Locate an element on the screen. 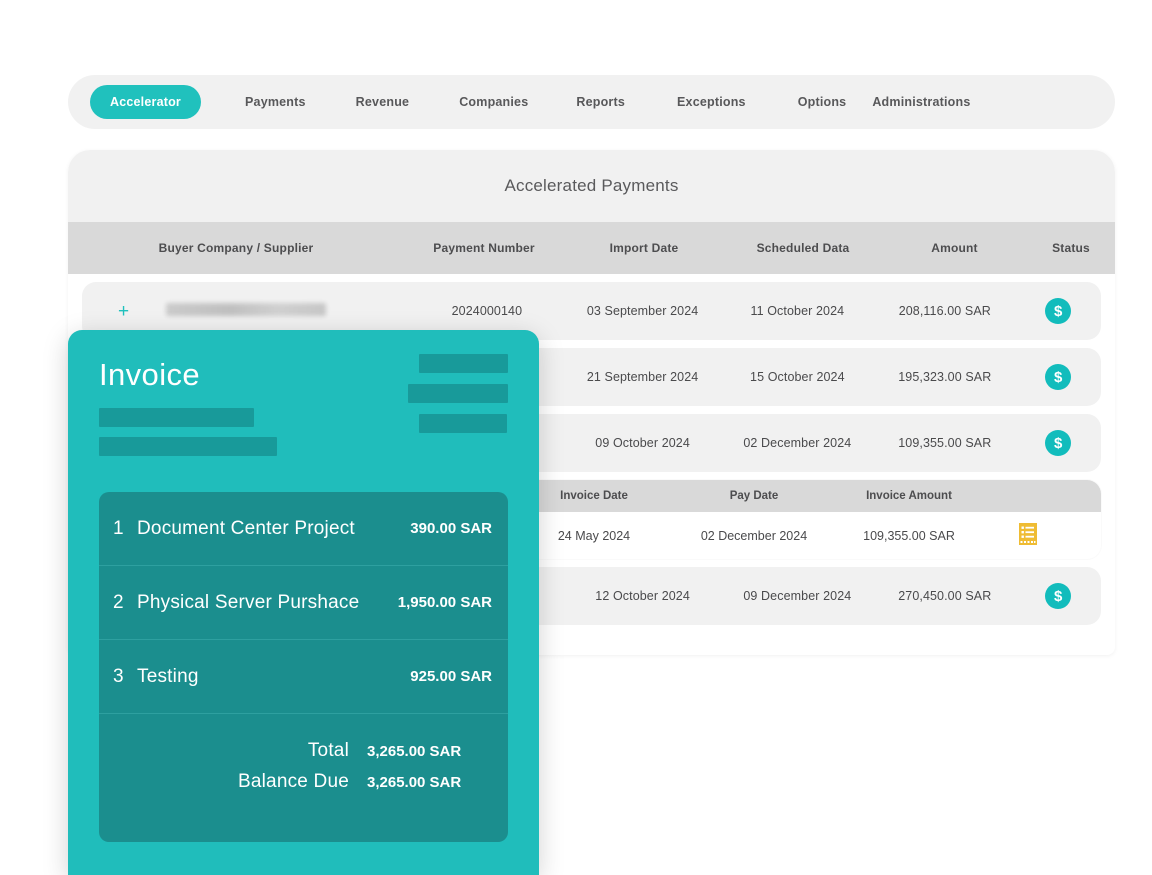 Image resolution: width=1152 pixels, height=875 pixels. line-item-number: 3 is located at coordinates (118, 676).